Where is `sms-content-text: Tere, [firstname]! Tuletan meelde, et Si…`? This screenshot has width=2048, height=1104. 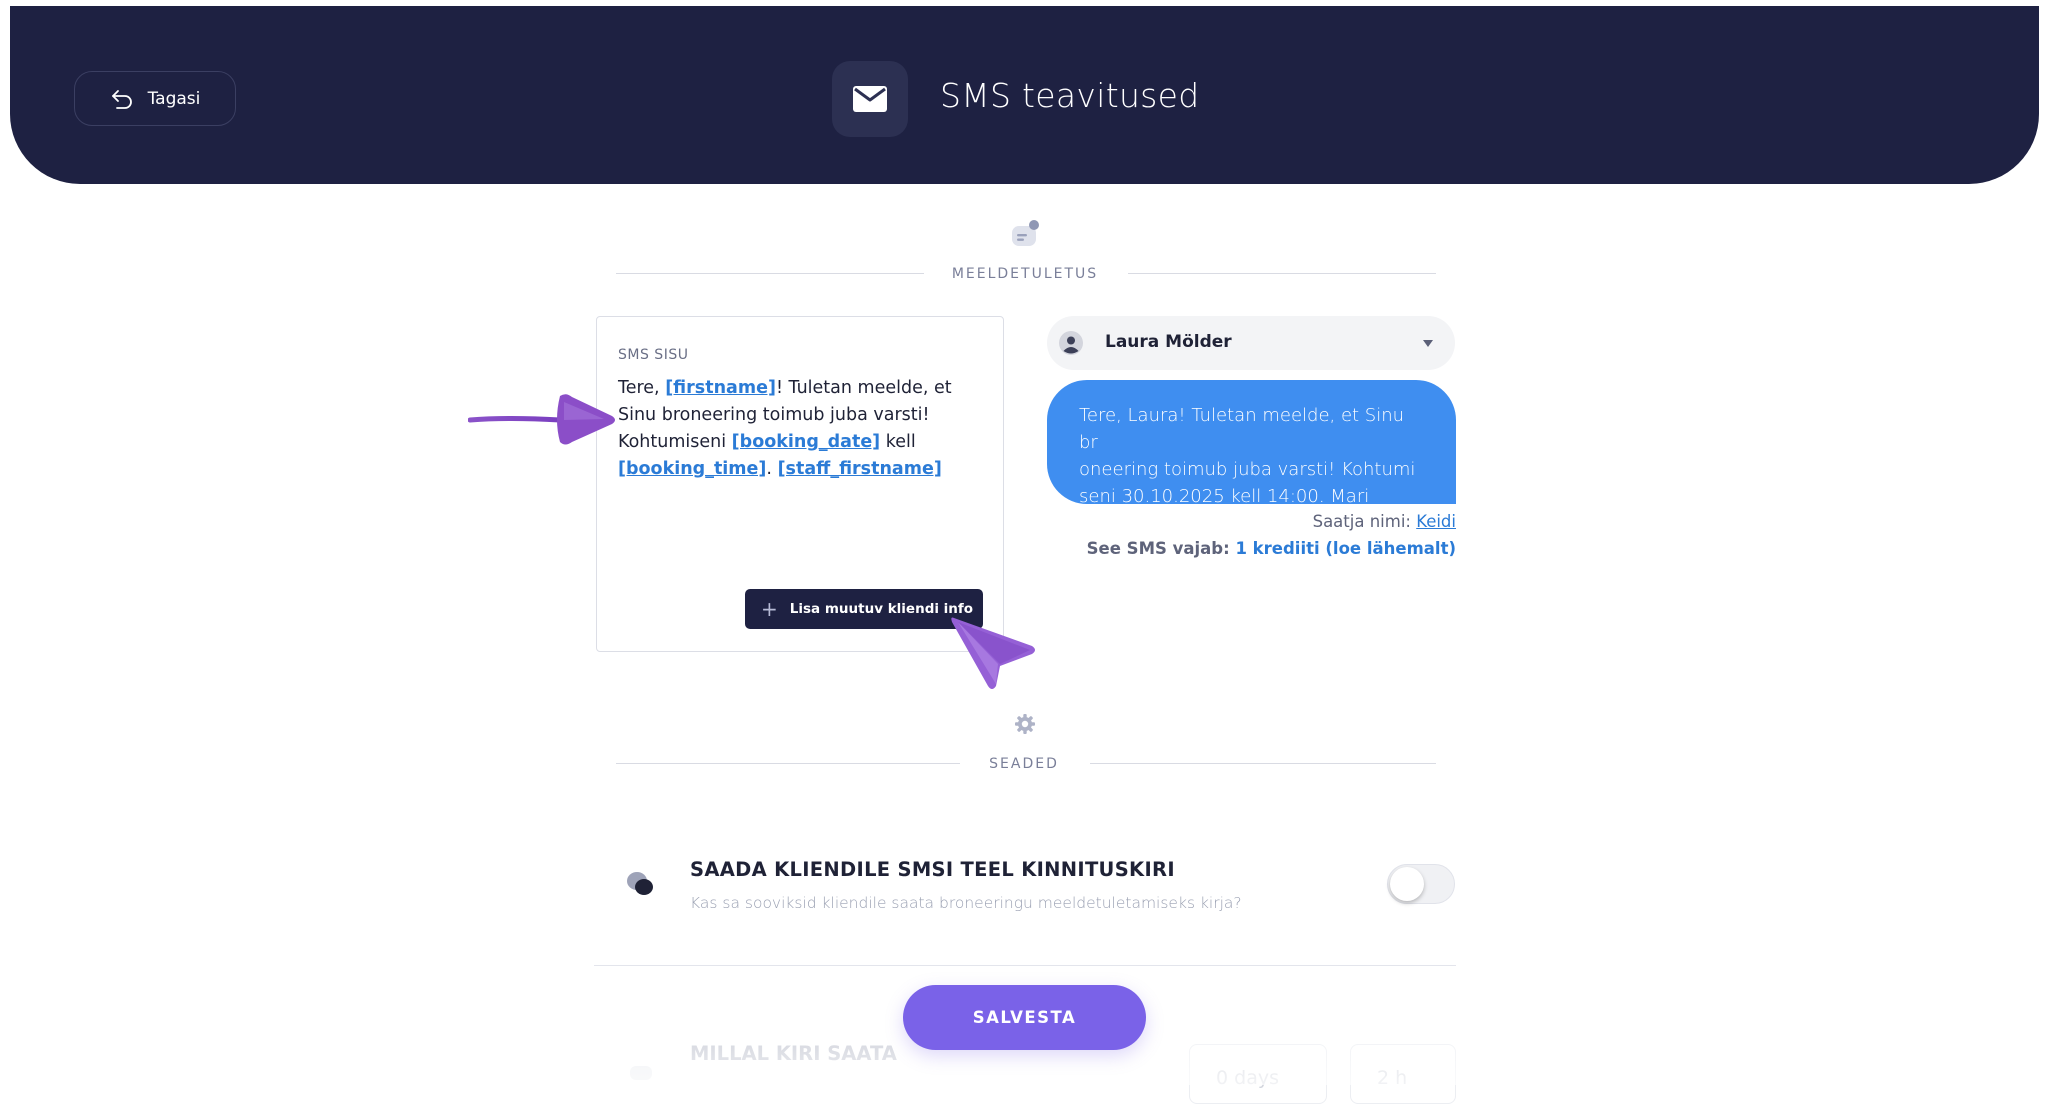 sms-content-text: Tere, [firstname]! Tuletan meelde, et Si… is located at coordinates (803, 429).